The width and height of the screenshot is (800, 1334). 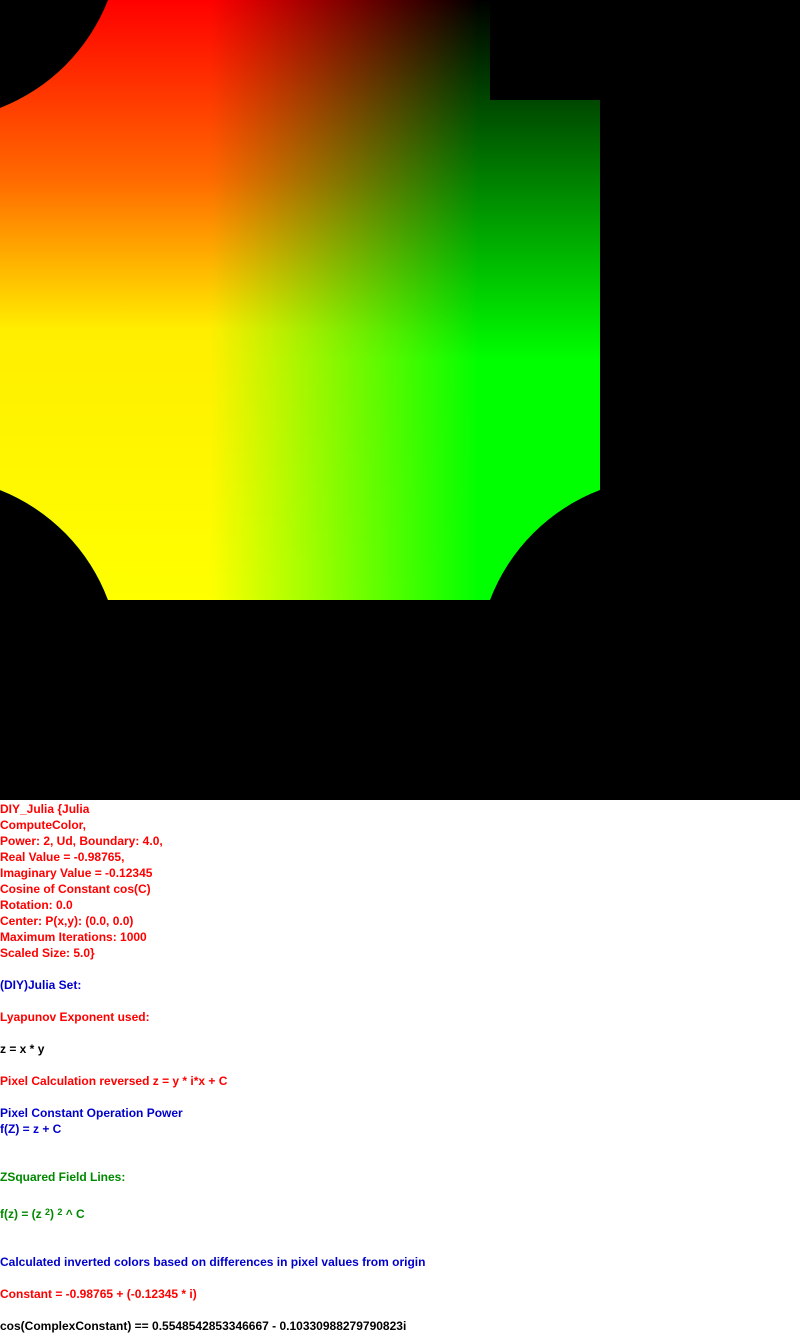 I want to click on formula-prefix: f(z) = (z, so click(x=22, y=1214).